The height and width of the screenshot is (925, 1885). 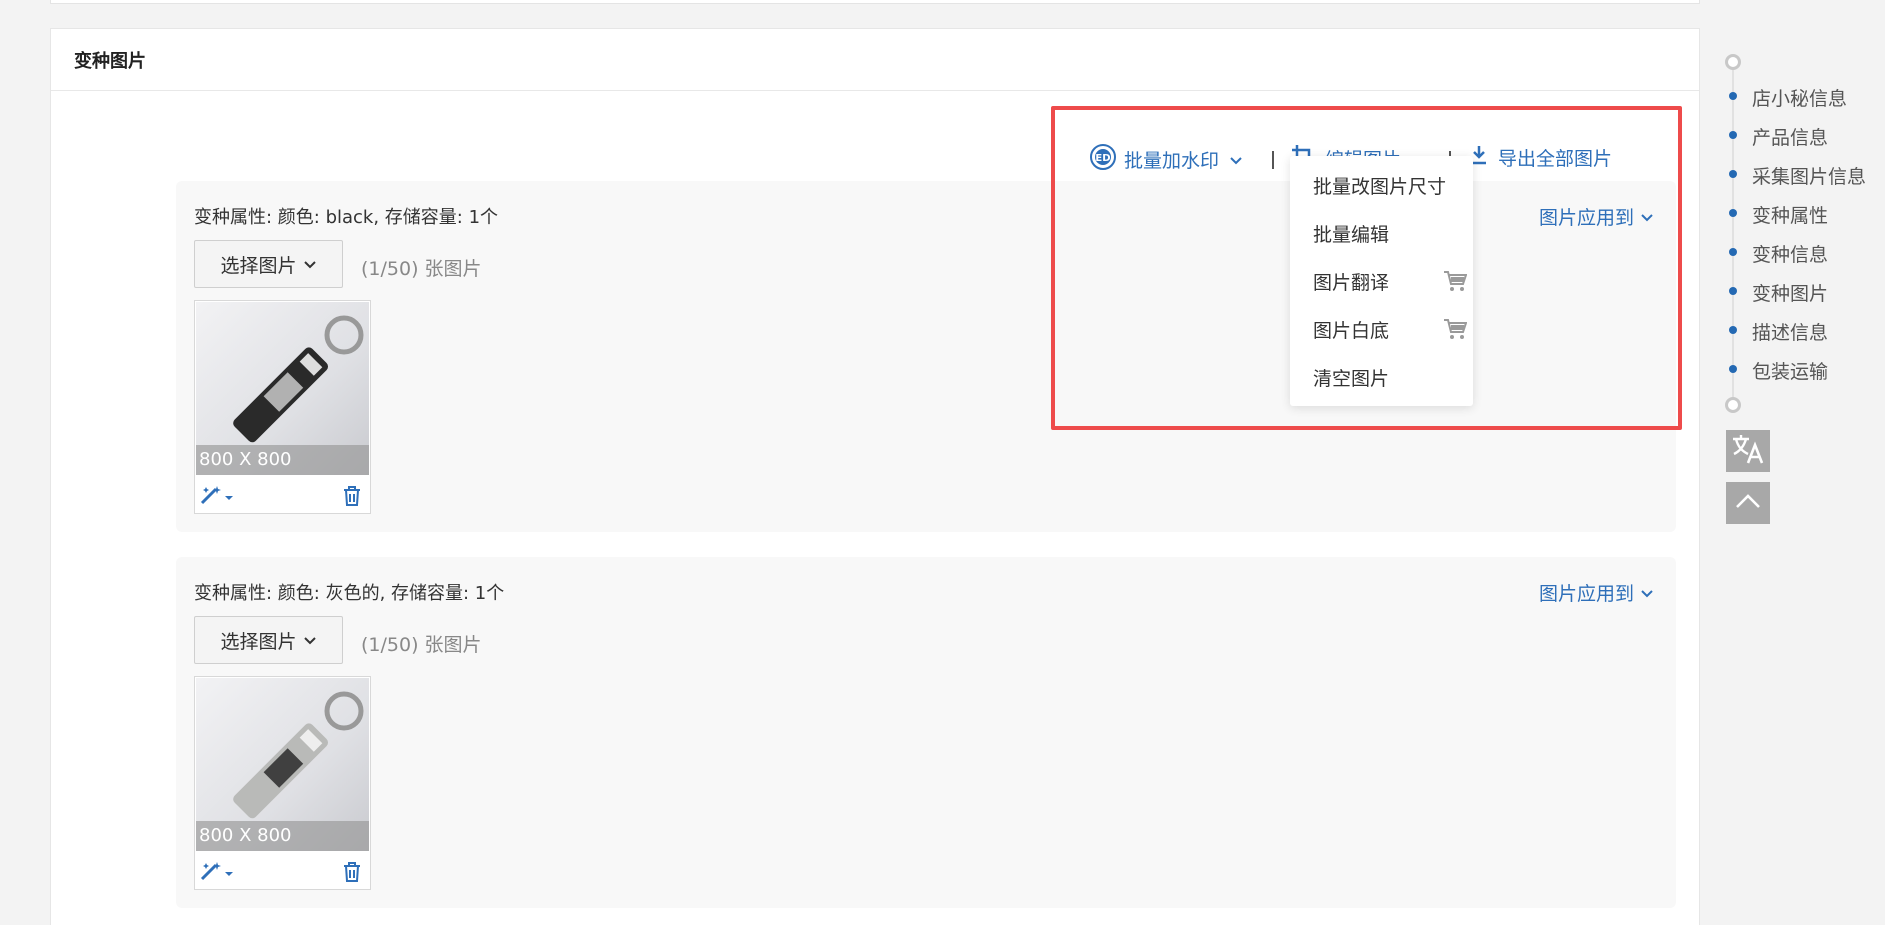 I want to click on nav-item-dianxiaomi-info: 店小秘信息, so click(x=1799, y=97).